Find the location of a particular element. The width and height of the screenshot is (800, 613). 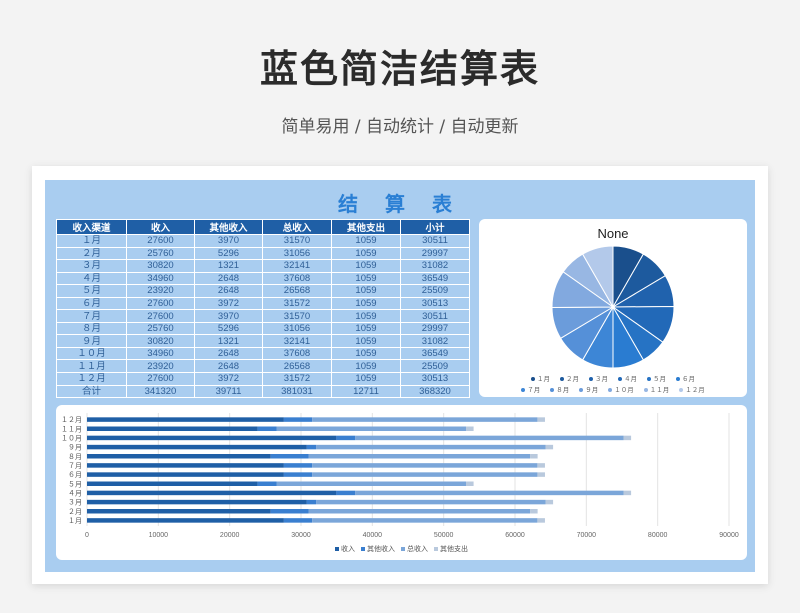

pie-legend-item: １月 is located at coordinates (540, 378).